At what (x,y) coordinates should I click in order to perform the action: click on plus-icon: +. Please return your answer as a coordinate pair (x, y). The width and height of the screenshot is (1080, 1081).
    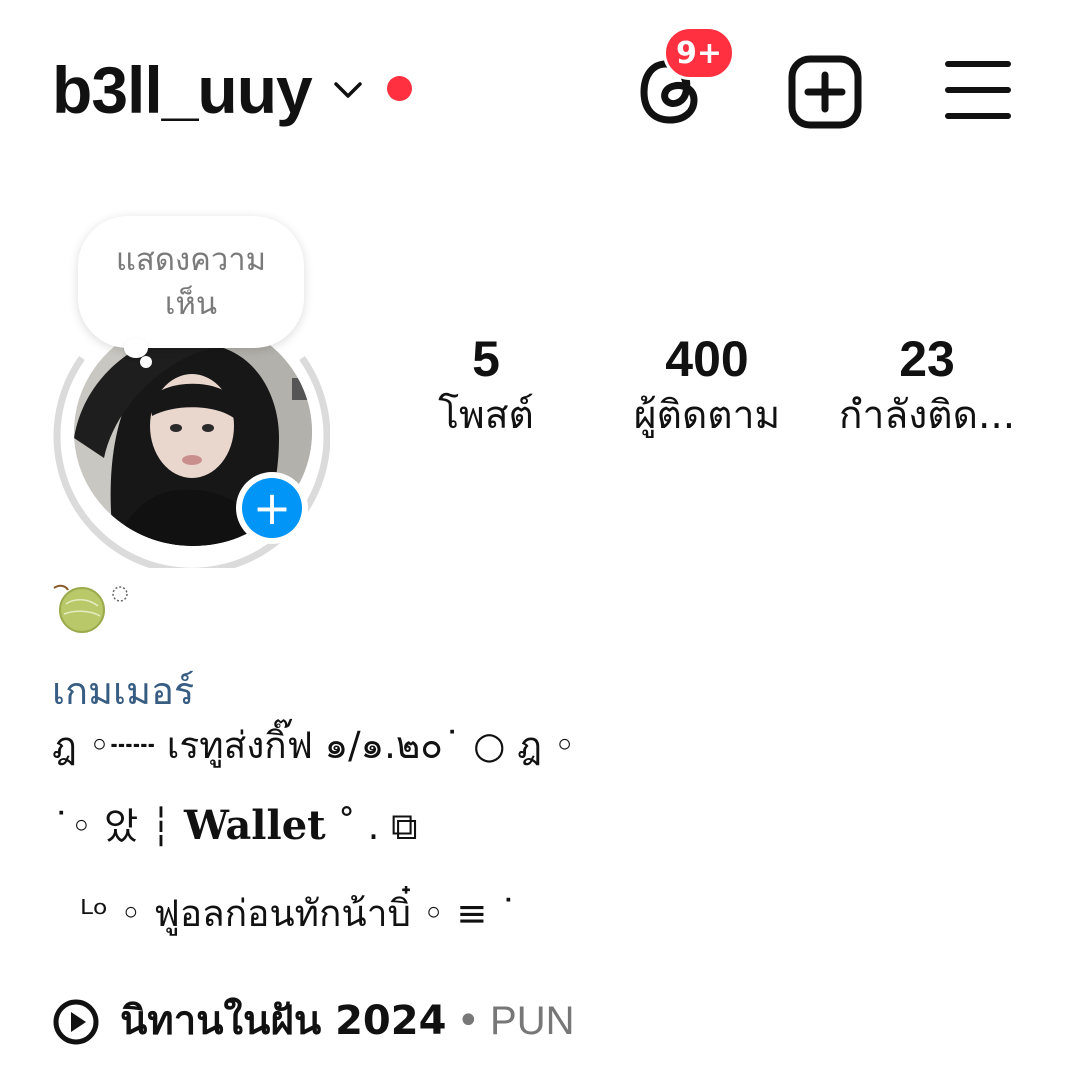
    Looking at the image, I should click on (272, 508).